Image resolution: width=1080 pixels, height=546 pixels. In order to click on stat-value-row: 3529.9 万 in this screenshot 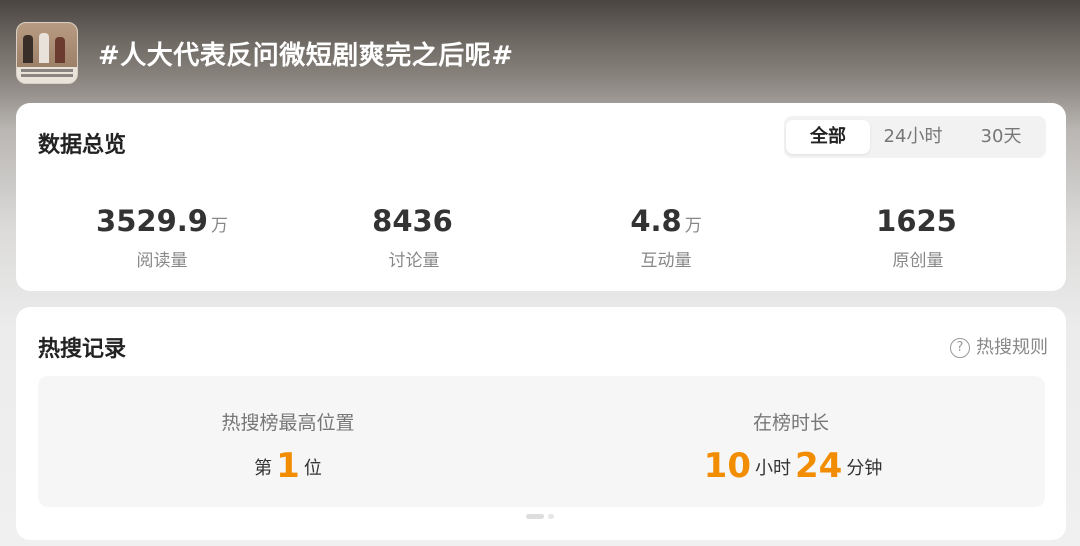, I will do `click(162, 223)`.